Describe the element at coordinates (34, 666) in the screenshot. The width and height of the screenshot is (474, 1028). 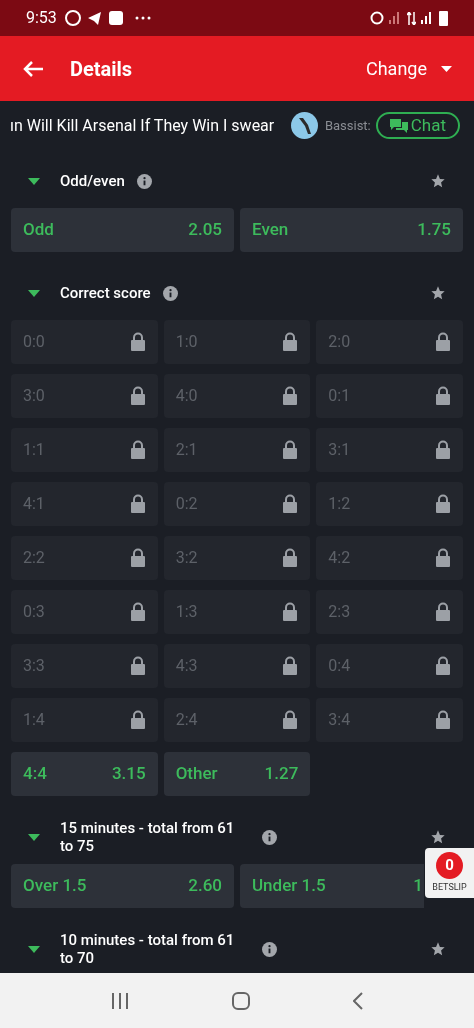
I see `outcome-label: 3:3` at that location.